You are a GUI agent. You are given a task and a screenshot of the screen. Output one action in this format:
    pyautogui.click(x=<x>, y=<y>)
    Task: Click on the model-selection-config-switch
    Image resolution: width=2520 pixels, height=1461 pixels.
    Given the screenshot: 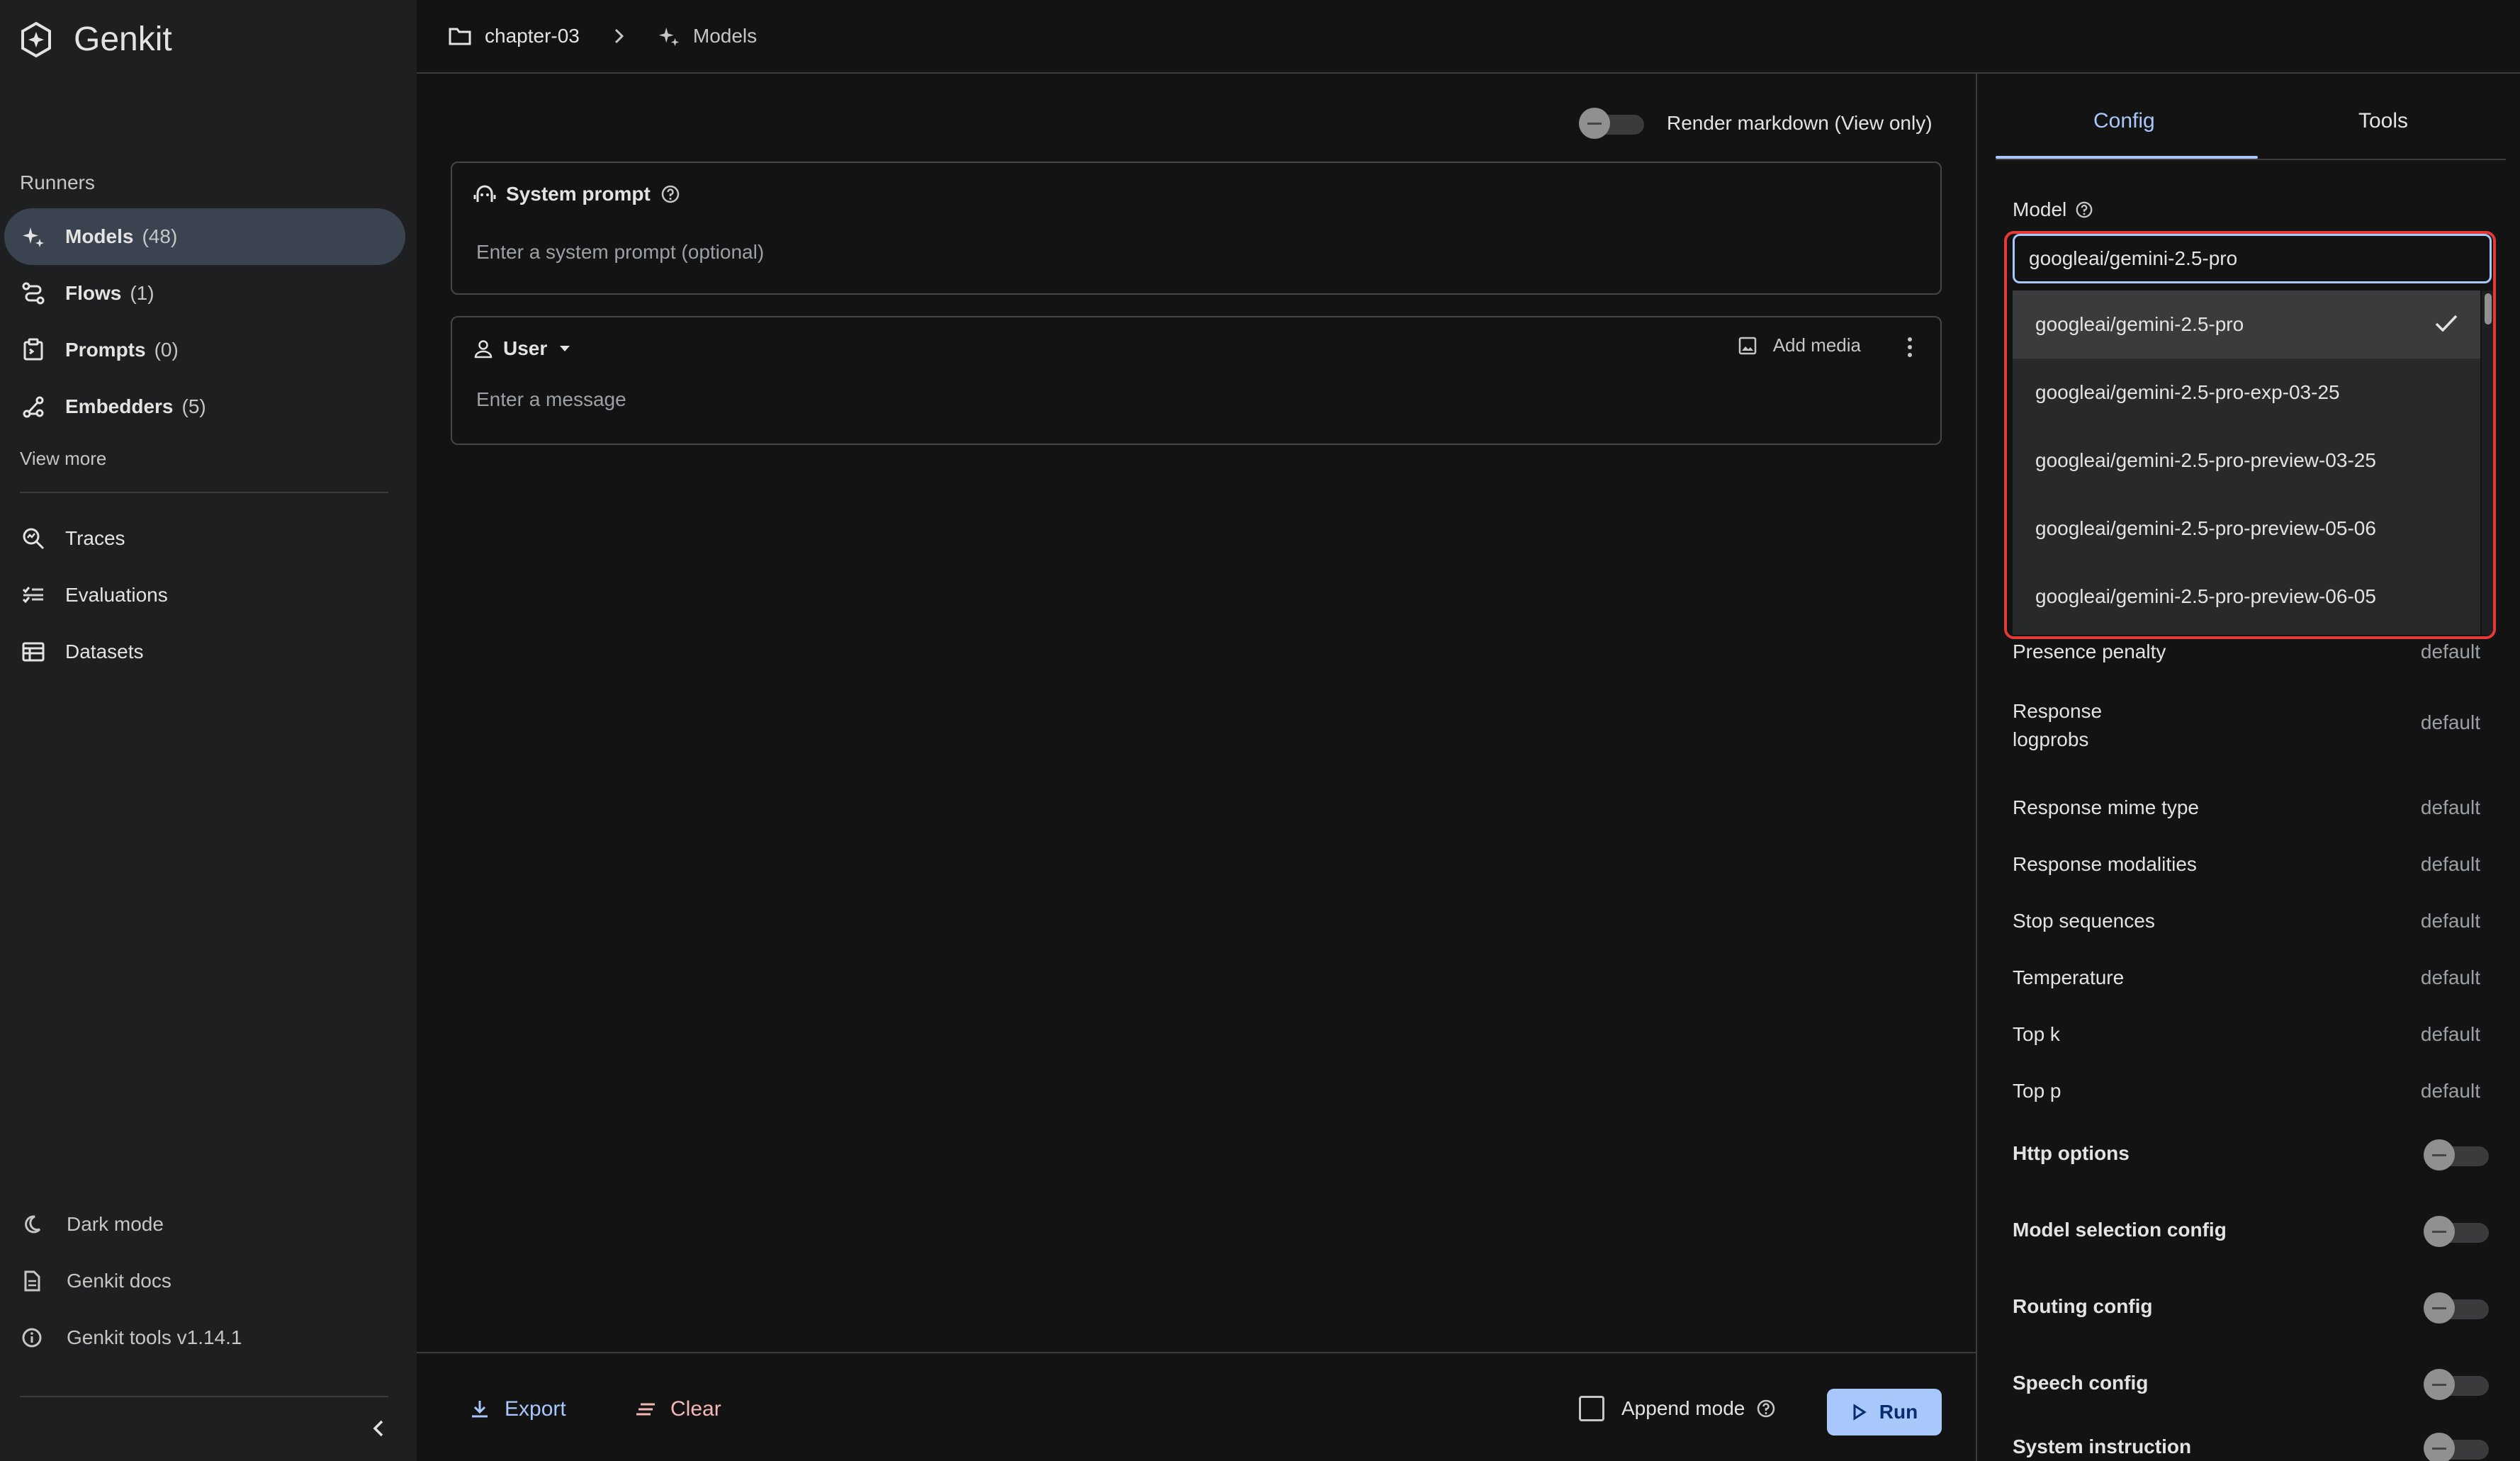 What is the action you would take?
    pyautogui.click(x=2458, y=1231)
    